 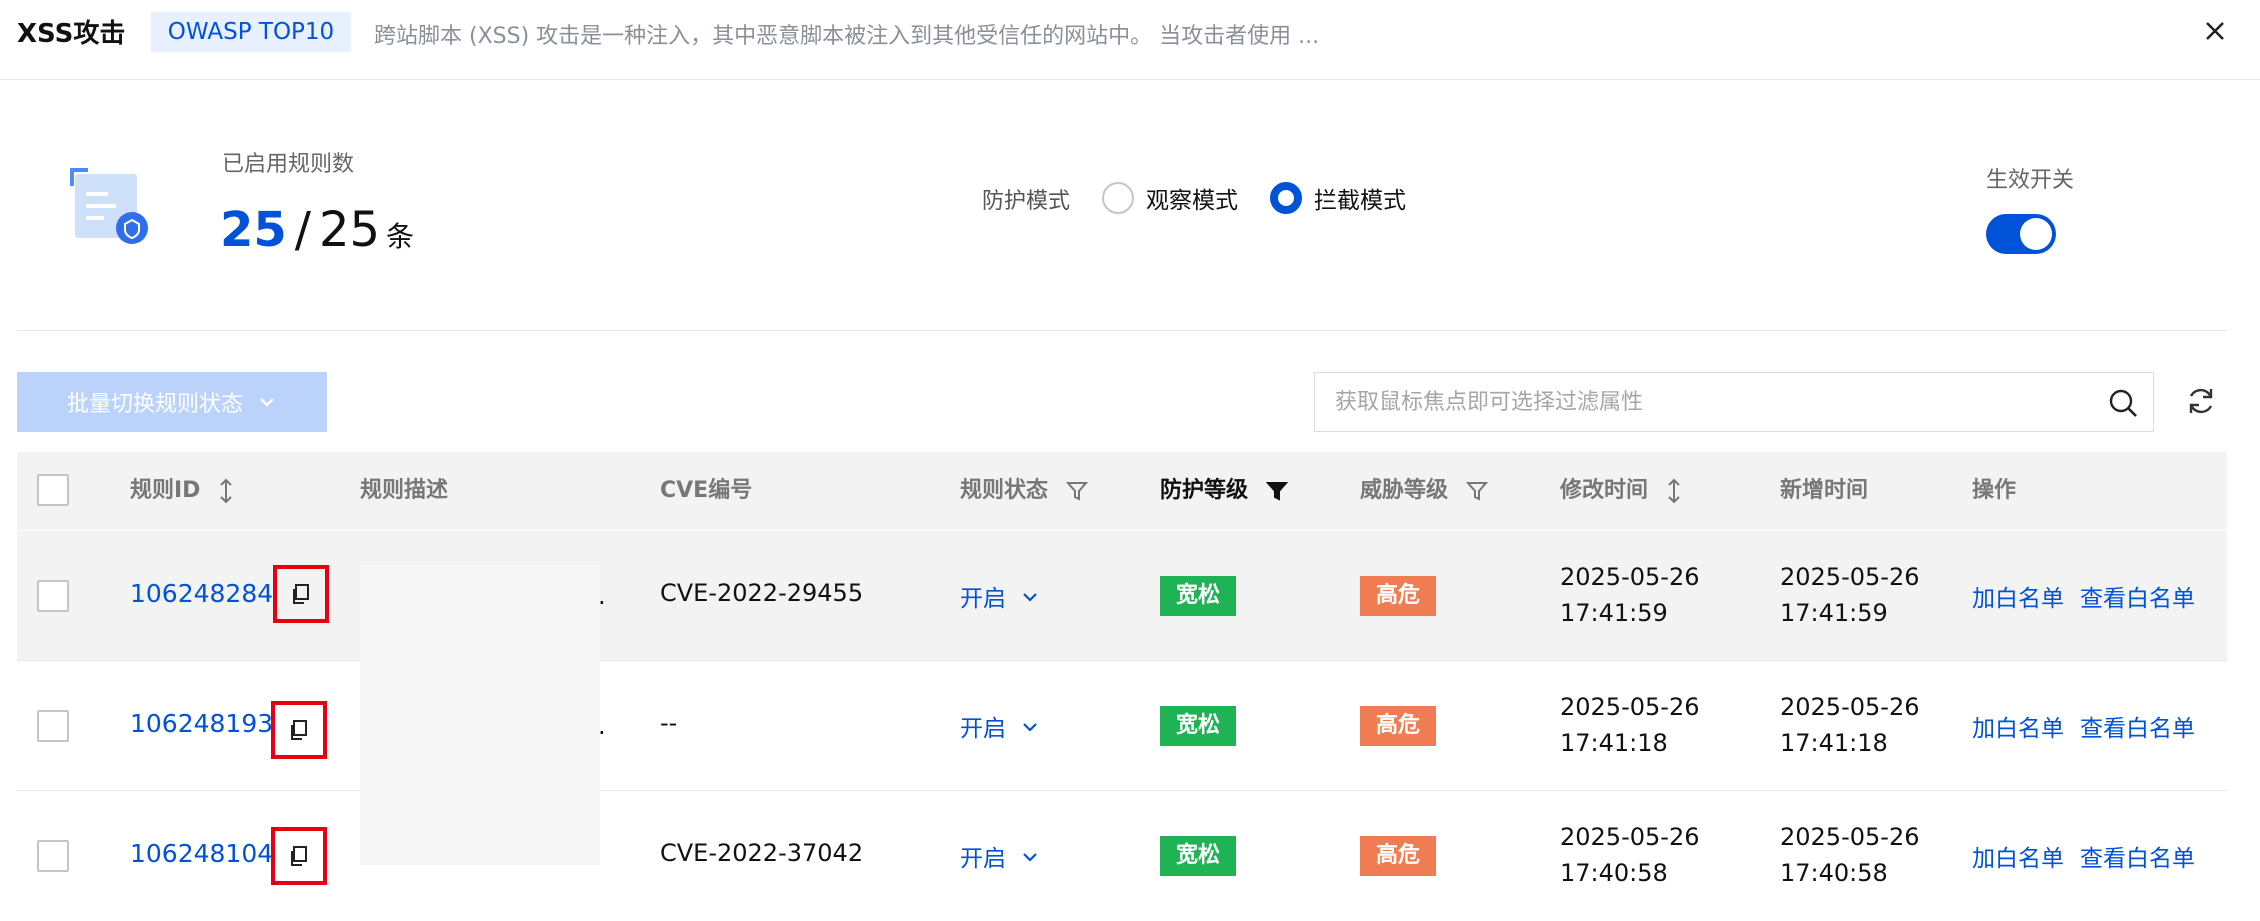 I want to click on select-all-checkbox, so click(x=53, y=490).